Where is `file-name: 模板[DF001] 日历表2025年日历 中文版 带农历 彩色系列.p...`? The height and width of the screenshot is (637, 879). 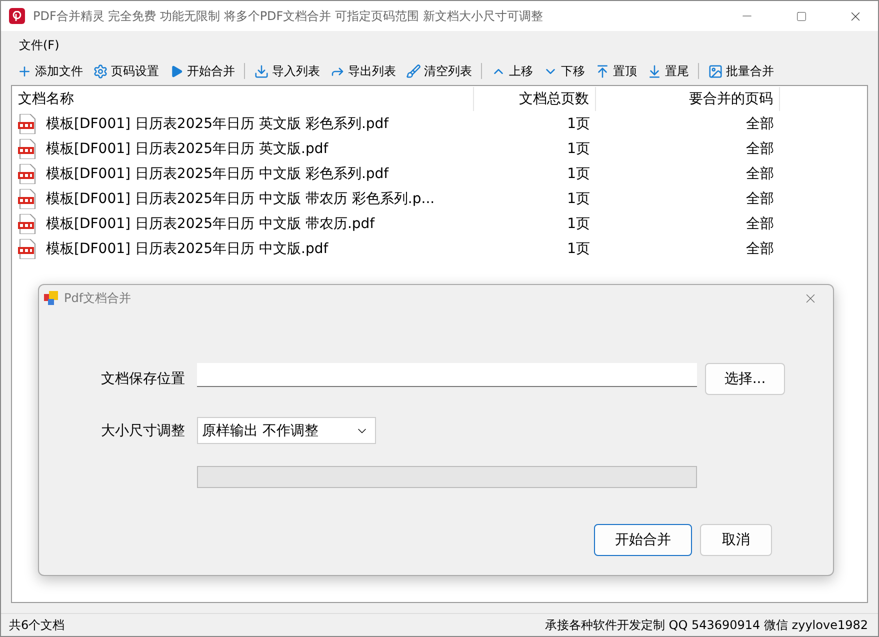
file-name: 模板[DF001] 日历表2025年日历 中文版 带农历 彩色系列.p... is located at coordinates (240, 199).